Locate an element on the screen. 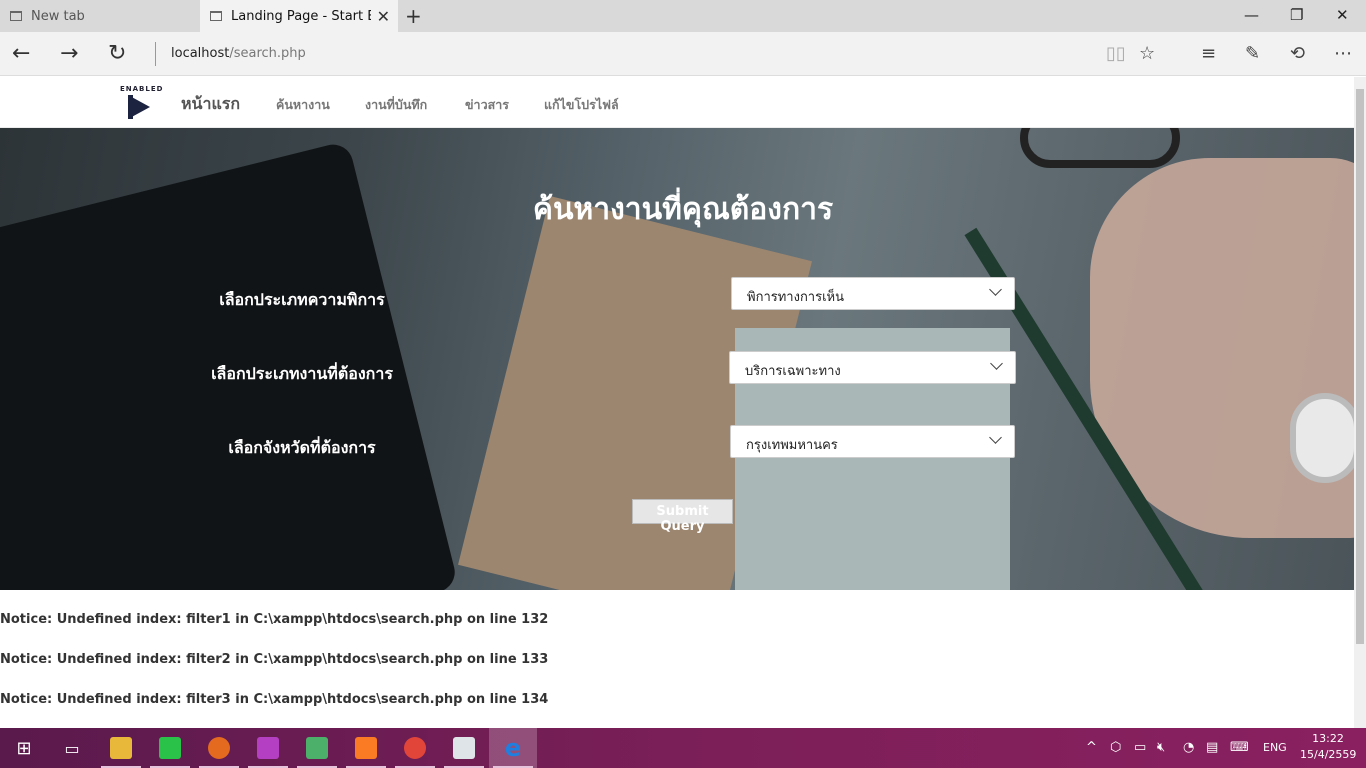  minimize-icon: — is located at coordinates (1251, 15).